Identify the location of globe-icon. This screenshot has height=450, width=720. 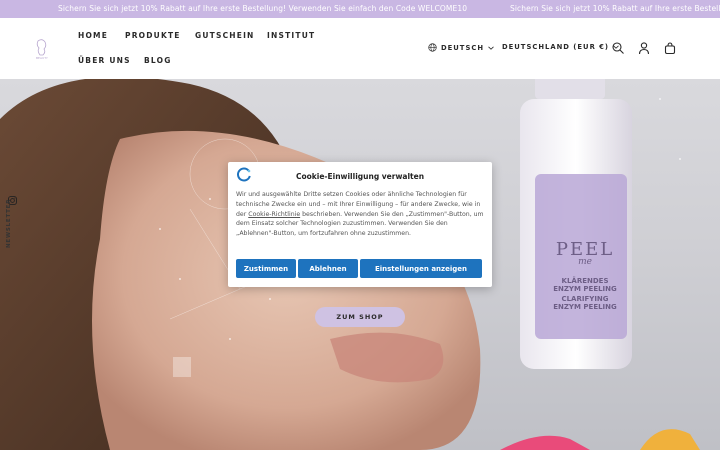
(432, 47).